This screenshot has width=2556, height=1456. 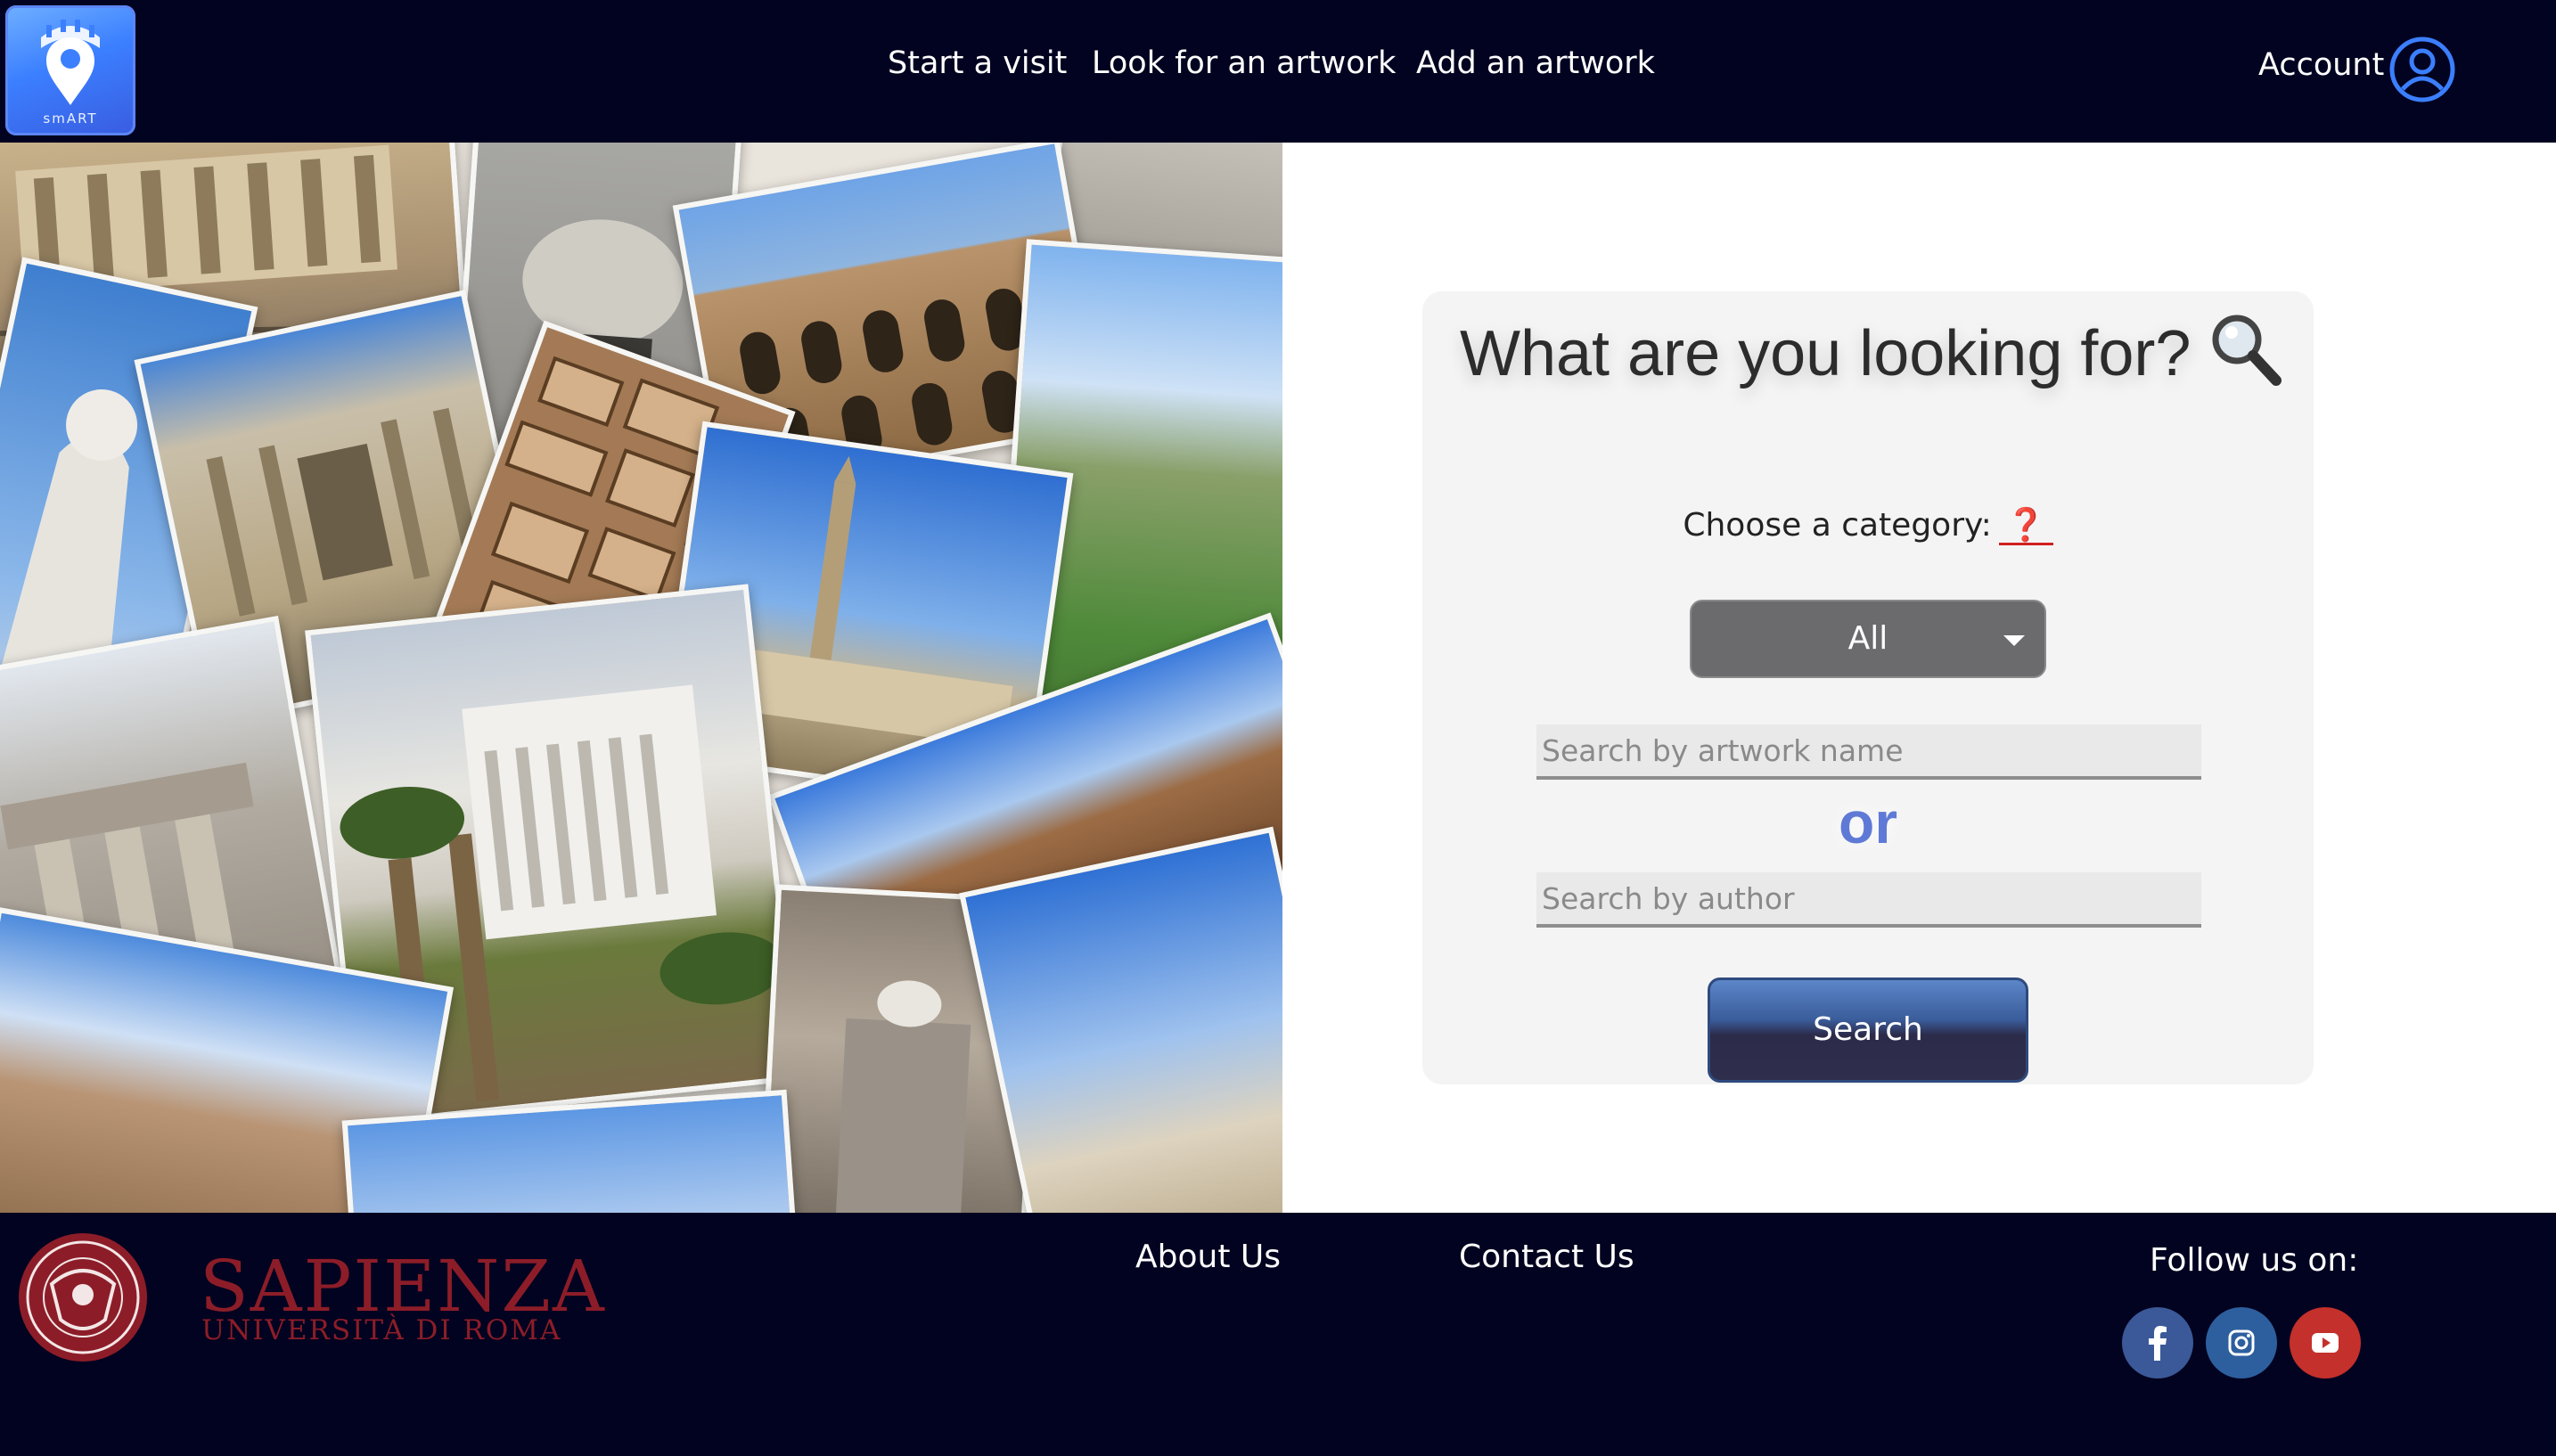 What do you see at coordinates (381, 1330) in the screenshot?
I see `university-subtitle: Università di Roma` at bounding box center [381, 1330].